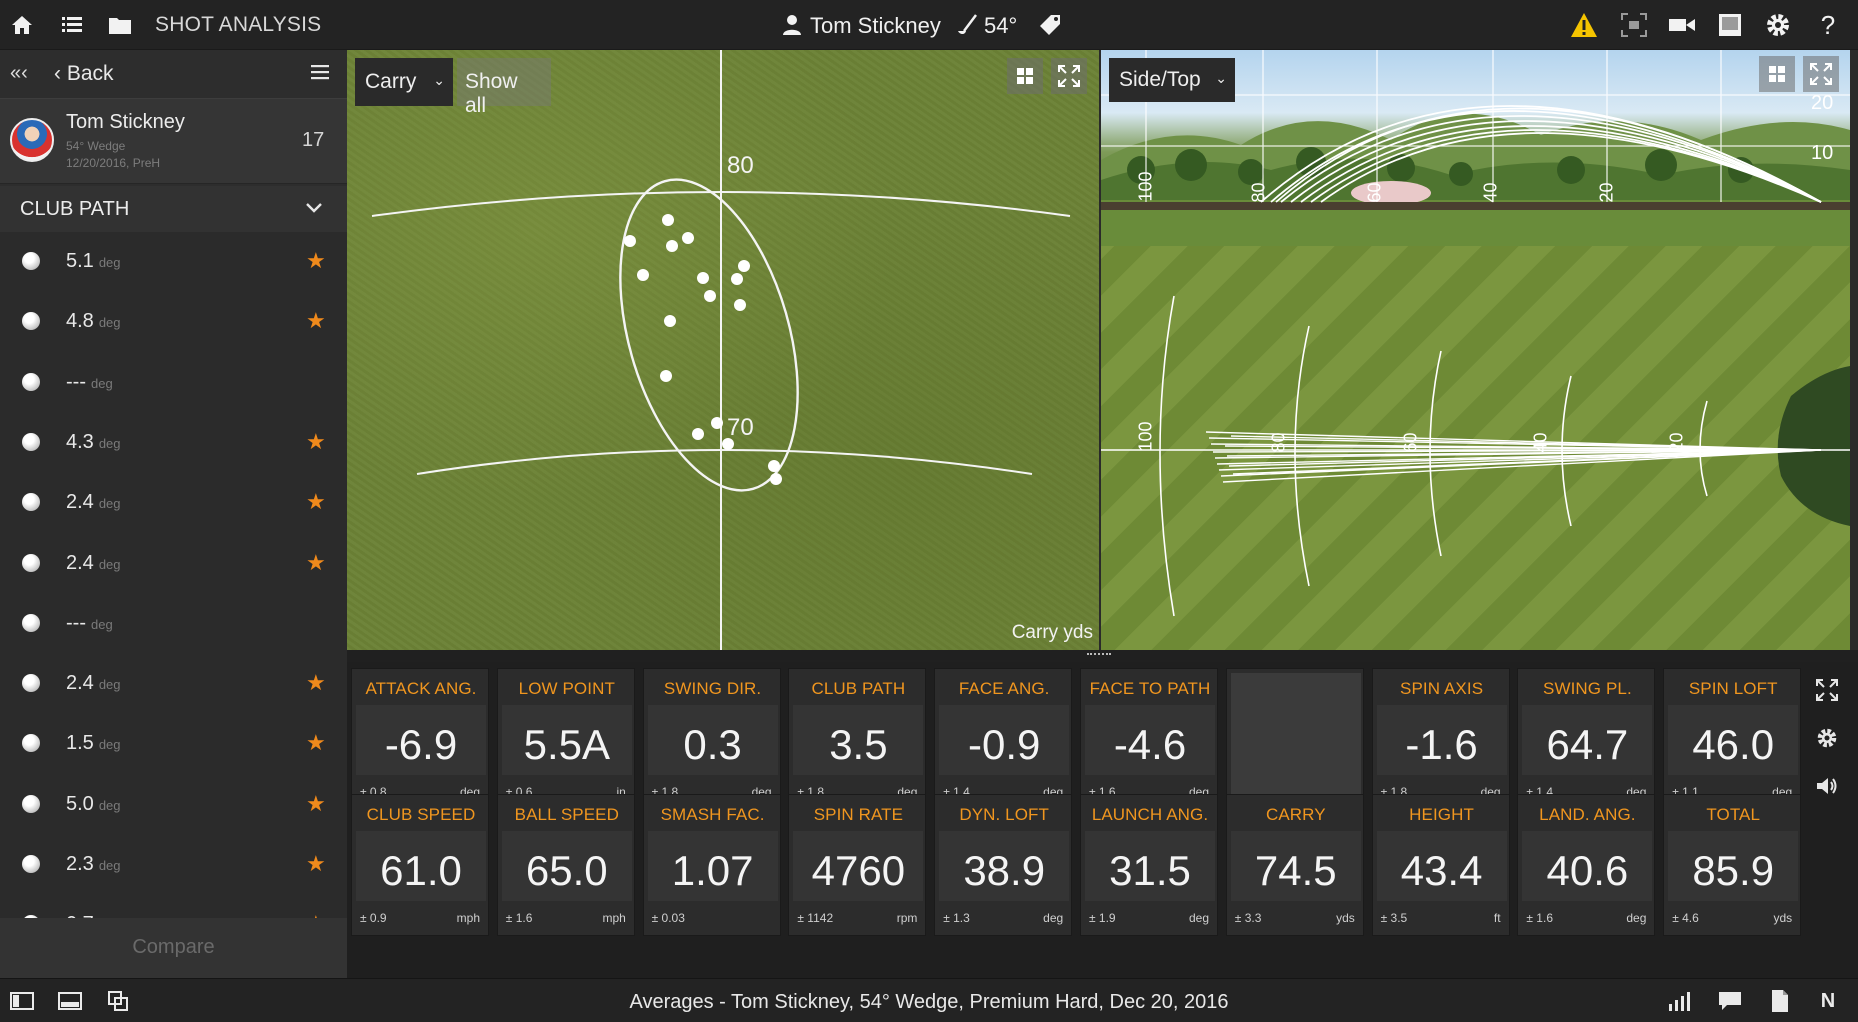 This screenshot has height=1022, width=1858. What do you see at coordinates (1440, 865) in the screenshot?
I see `metric-tile: HEIGHT 43.4 ± 3.5 ft` at bounding box center [1440, 865].